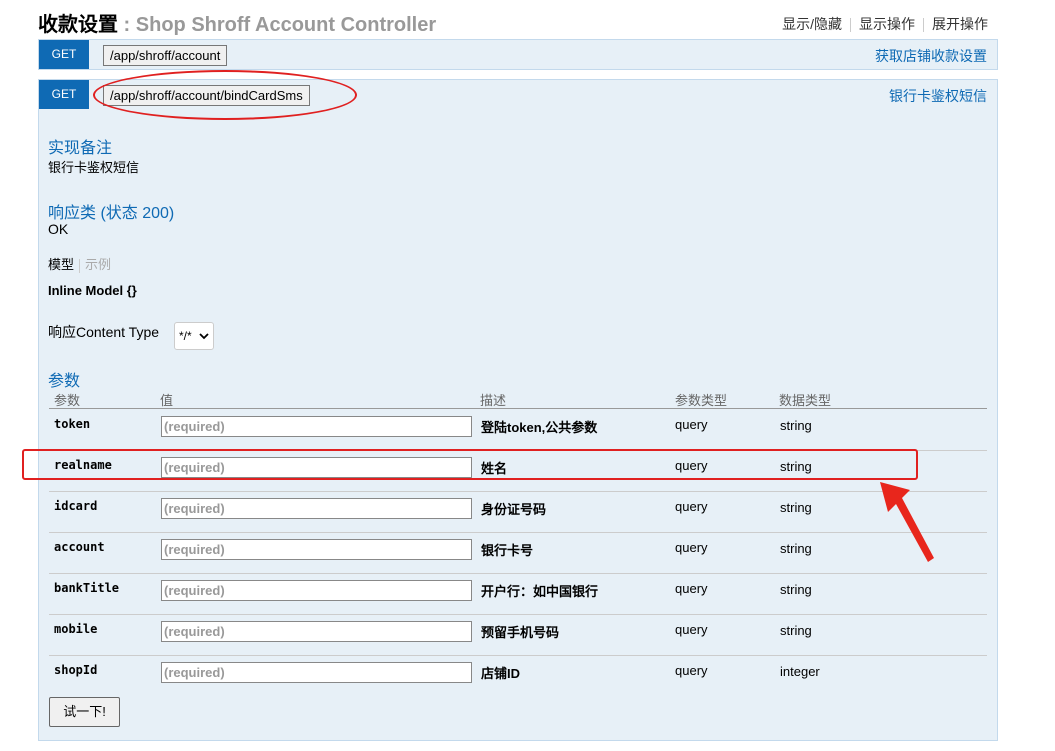 This screenshot has width=1055, height=751. Describe the element at coordinates (805, 400) in the screenshot. I see `col-header-data-type: 数据类型` at that location.